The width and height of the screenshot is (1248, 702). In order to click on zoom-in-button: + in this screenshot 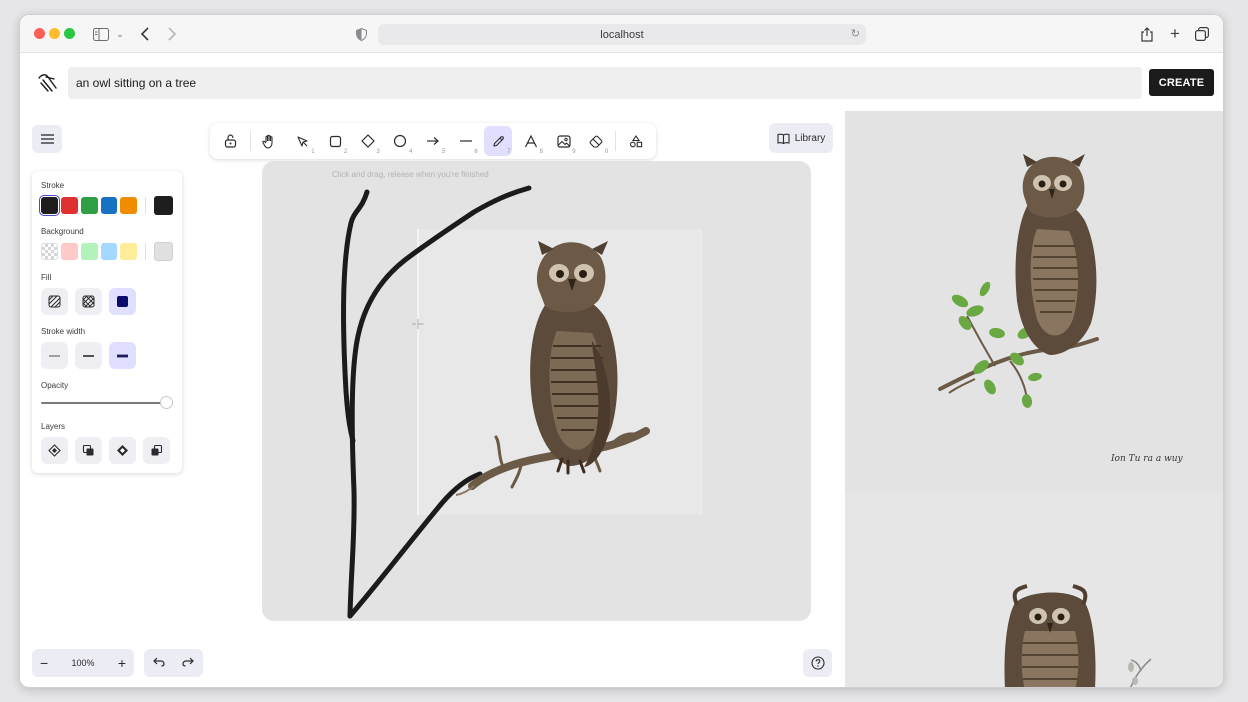, I will do `click(122, 663)`.